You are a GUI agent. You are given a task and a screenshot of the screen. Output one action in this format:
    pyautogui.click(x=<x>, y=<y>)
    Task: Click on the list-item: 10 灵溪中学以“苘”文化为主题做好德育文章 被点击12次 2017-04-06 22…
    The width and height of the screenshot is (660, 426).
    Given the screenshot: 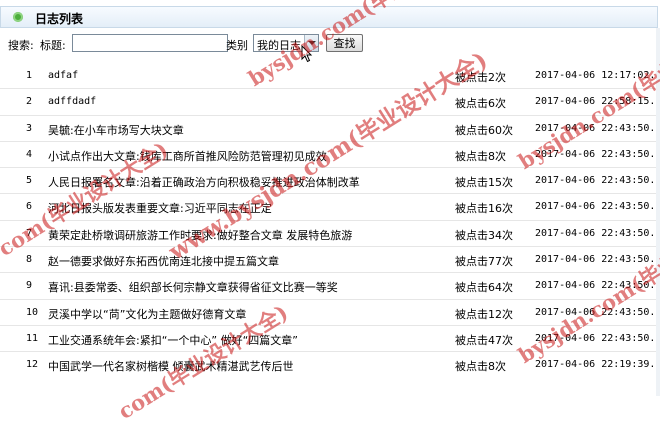 What is the action you would take?
    pyautogui.click(x=330, y=313)
    